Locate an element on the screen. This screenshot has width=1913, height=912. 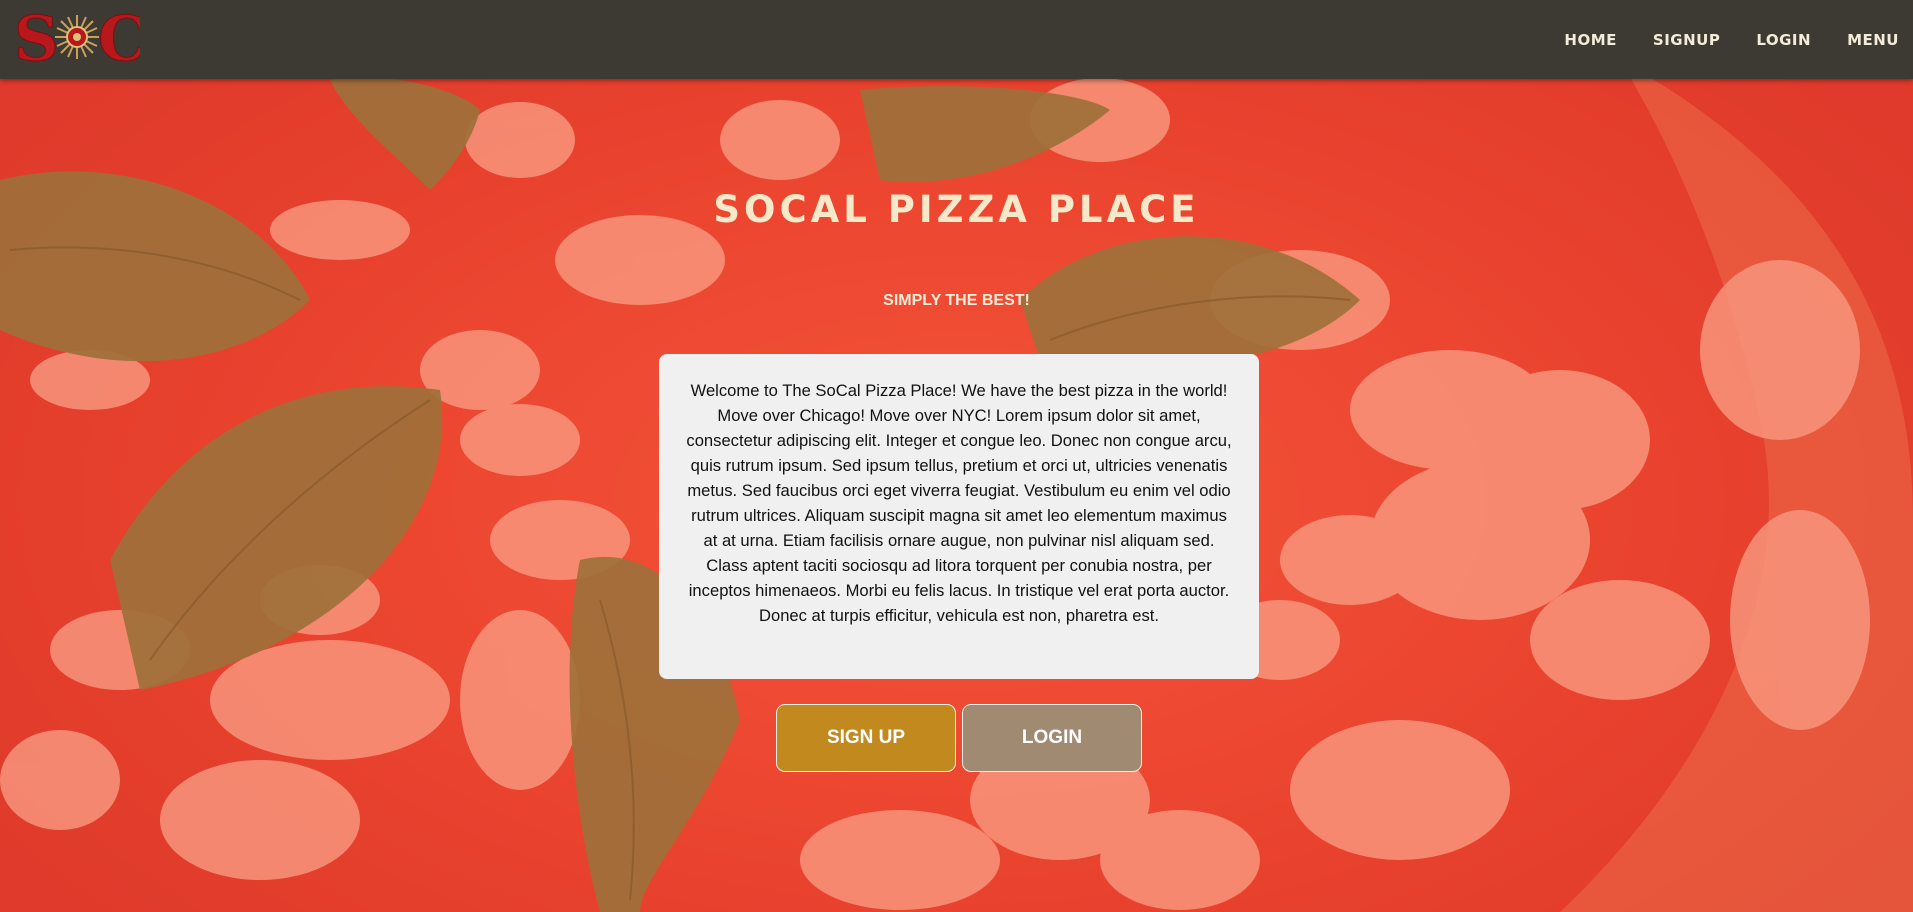
nav-login-link: LOGIN is located at coordinates (1783, 40).